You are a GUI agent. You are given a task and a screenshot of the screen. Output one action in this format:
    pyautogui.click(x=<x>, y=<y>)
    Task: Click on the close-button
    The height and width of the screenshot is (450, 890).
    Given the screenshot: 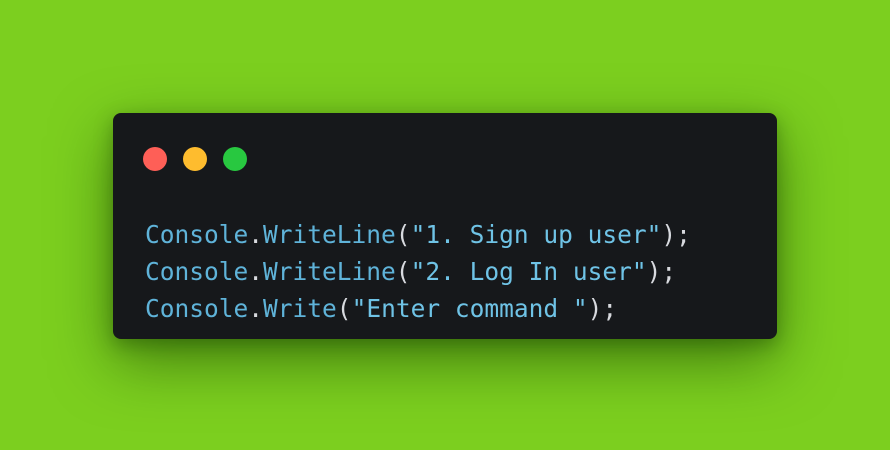 What is the action you would take?
    pyautogui.click(x=155, y=159)
    